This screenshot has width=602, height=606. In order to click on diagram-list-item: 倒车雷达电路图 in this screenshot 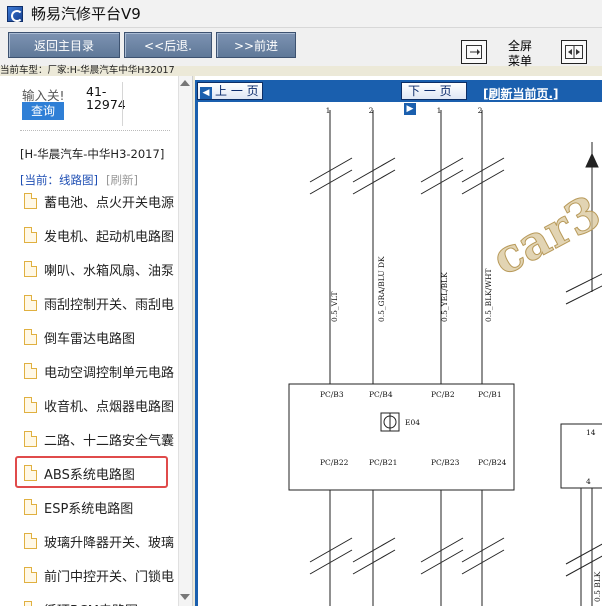, I will do `click(97, 337)`.